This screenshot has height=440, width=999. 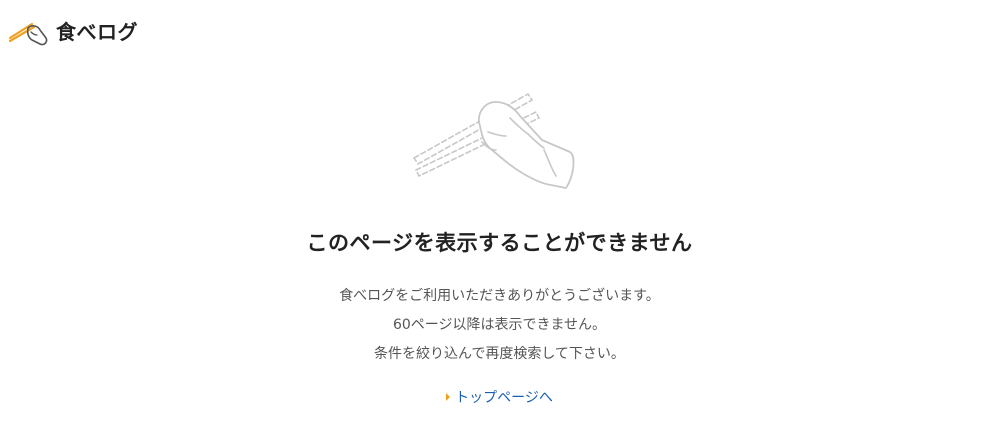 I want to click on logo-link: 食べログ, so click(x=73, y=32).